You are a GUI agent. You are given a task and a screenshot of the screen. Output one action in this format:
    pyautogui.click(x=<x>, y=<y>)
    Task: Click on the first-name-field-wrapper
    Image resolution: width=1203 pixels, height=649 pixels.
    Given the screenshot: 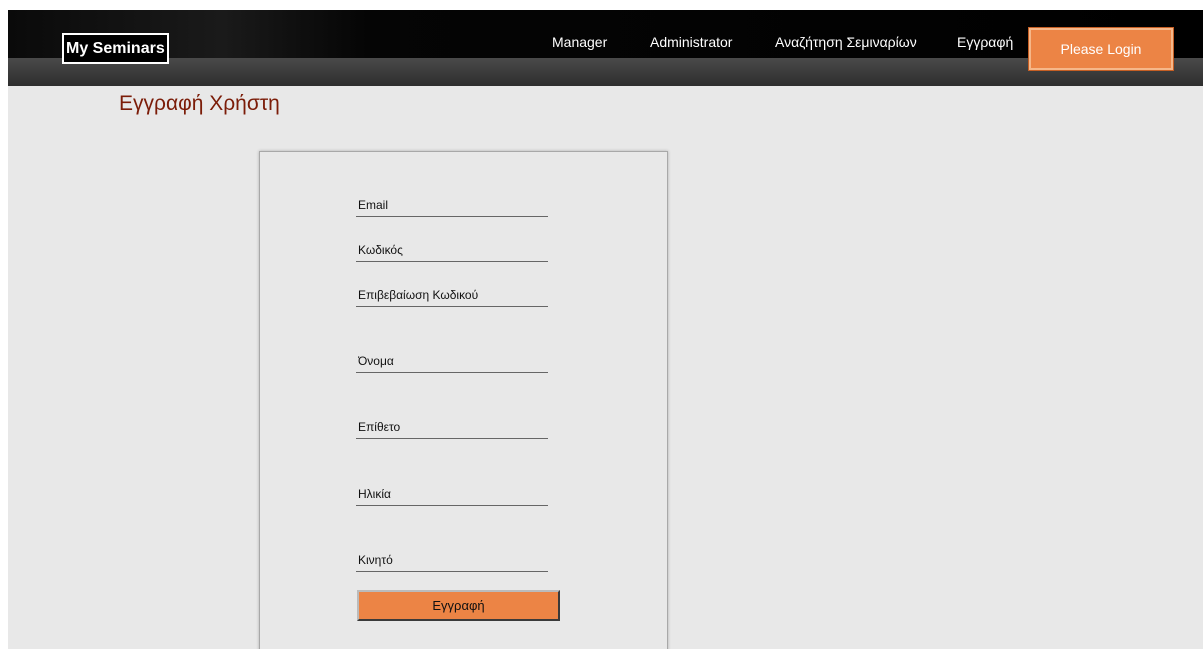 What is the action you would take?
    pyautogui.click(x=452, y=361)
    